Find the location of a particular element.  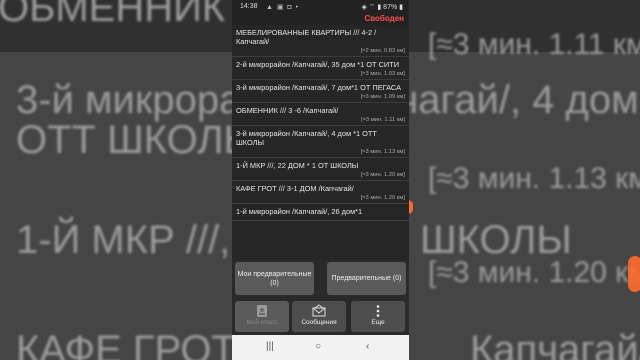

order-address: КАФЕ ГРОТ /// 3-1 ДОМ /Капчагай/ is located at coordinates (295, 188).